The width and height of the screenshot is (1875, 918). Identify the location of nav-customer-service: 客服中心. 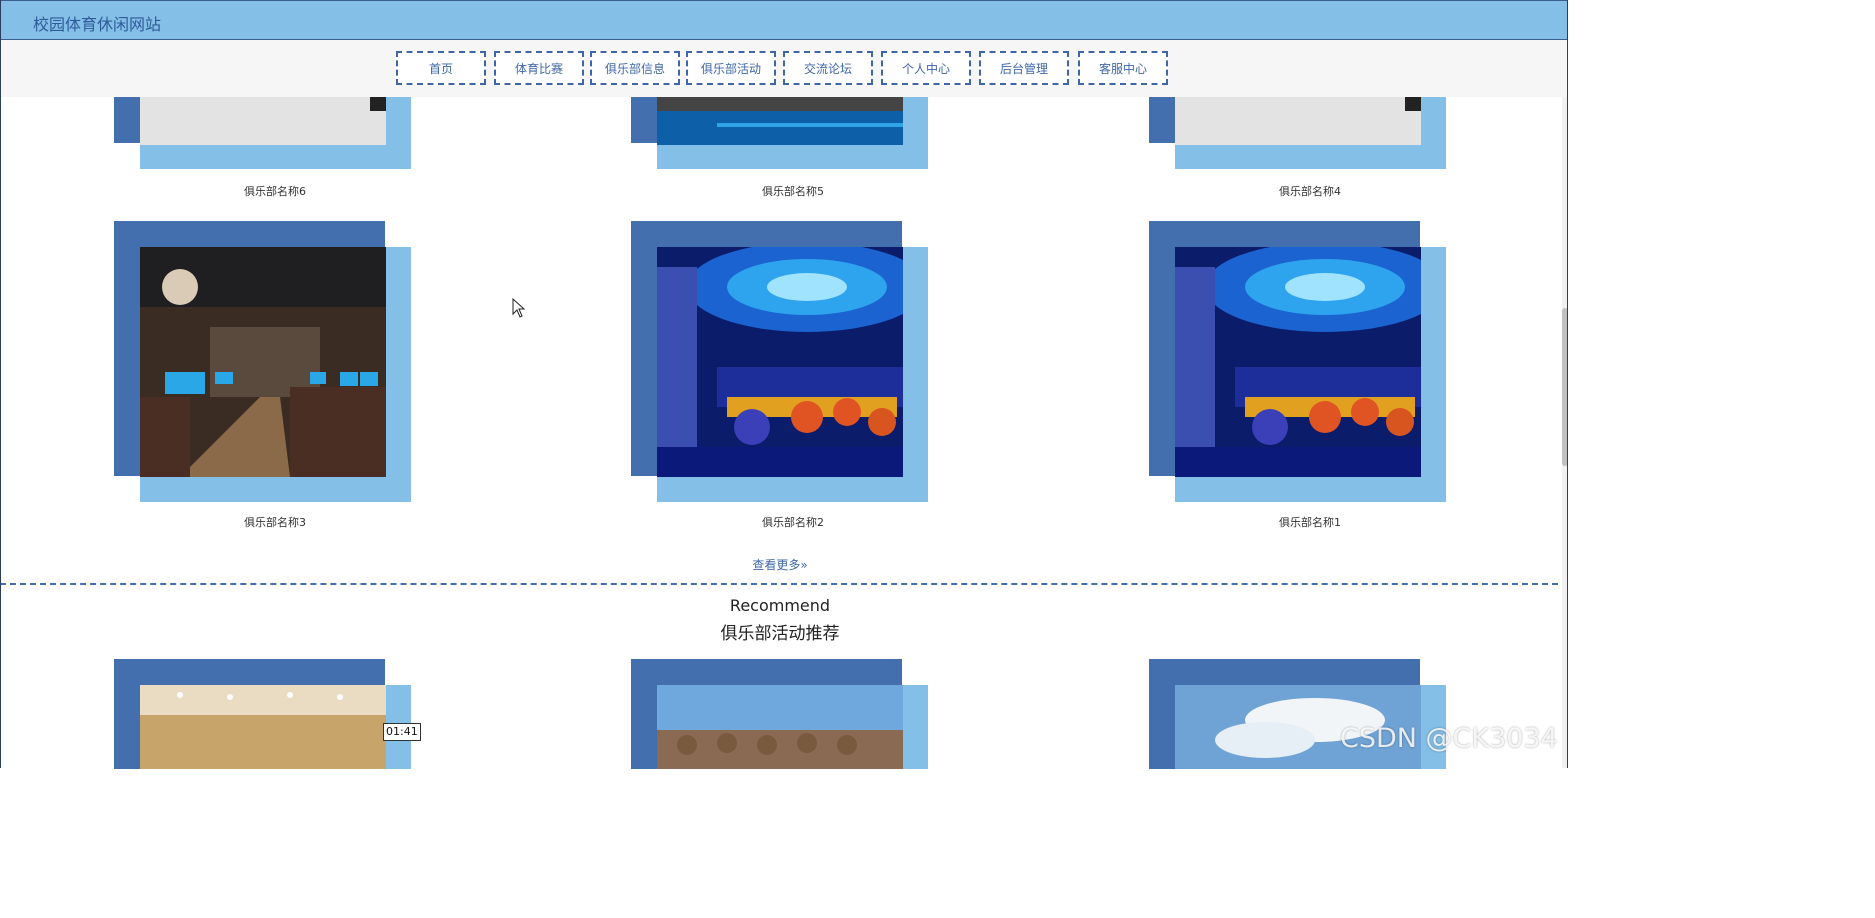
(1123, 68).